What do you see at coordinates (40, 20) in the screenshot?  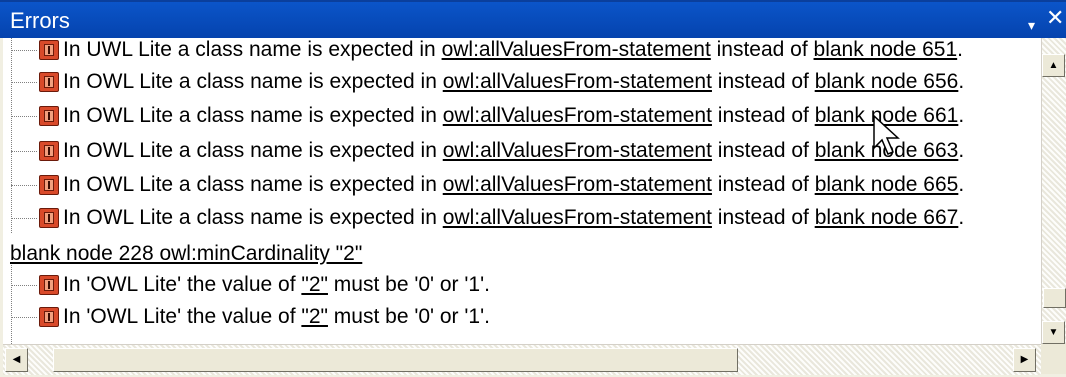 I see `panel-title: Errors` at bounding box center [40, 20].